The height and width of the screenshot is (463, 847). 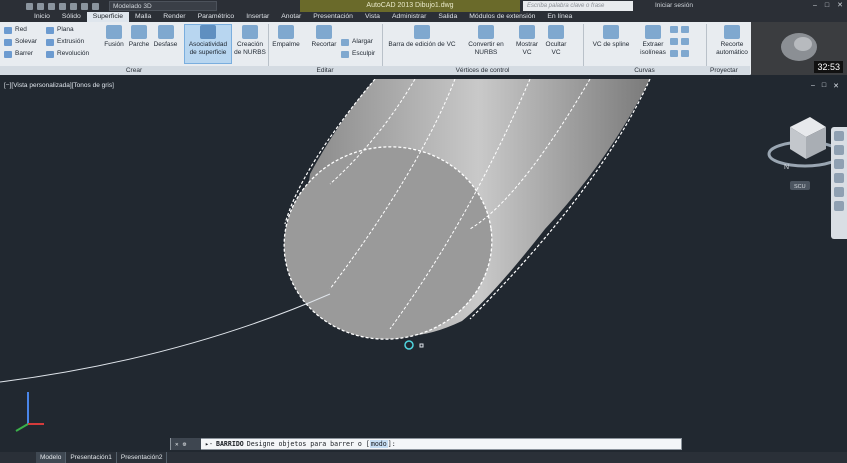 What do you see at coordinates (291, 17) in the screenshot?
I see `tab-anotar: Anotar` at bounding box center [291, 17].